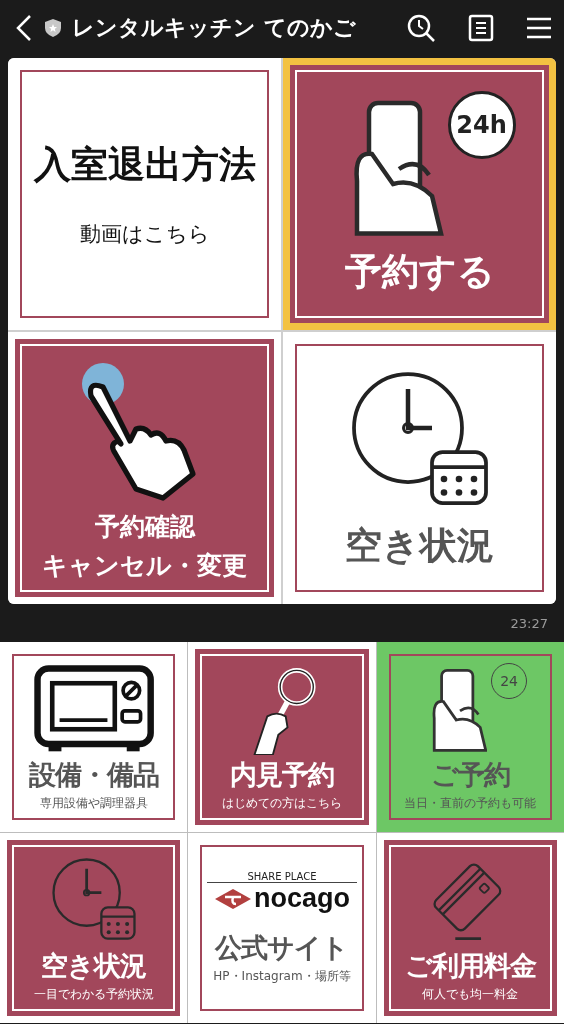  Describe the element at coordinates (93, 774) in the screenshot. I see `tile-title: 設備・備品` at that location.